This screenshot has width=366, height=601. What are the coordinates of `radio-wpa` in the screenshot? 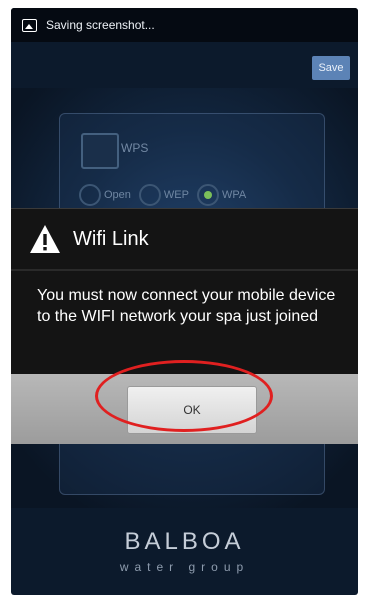 It's located at (207, 195).